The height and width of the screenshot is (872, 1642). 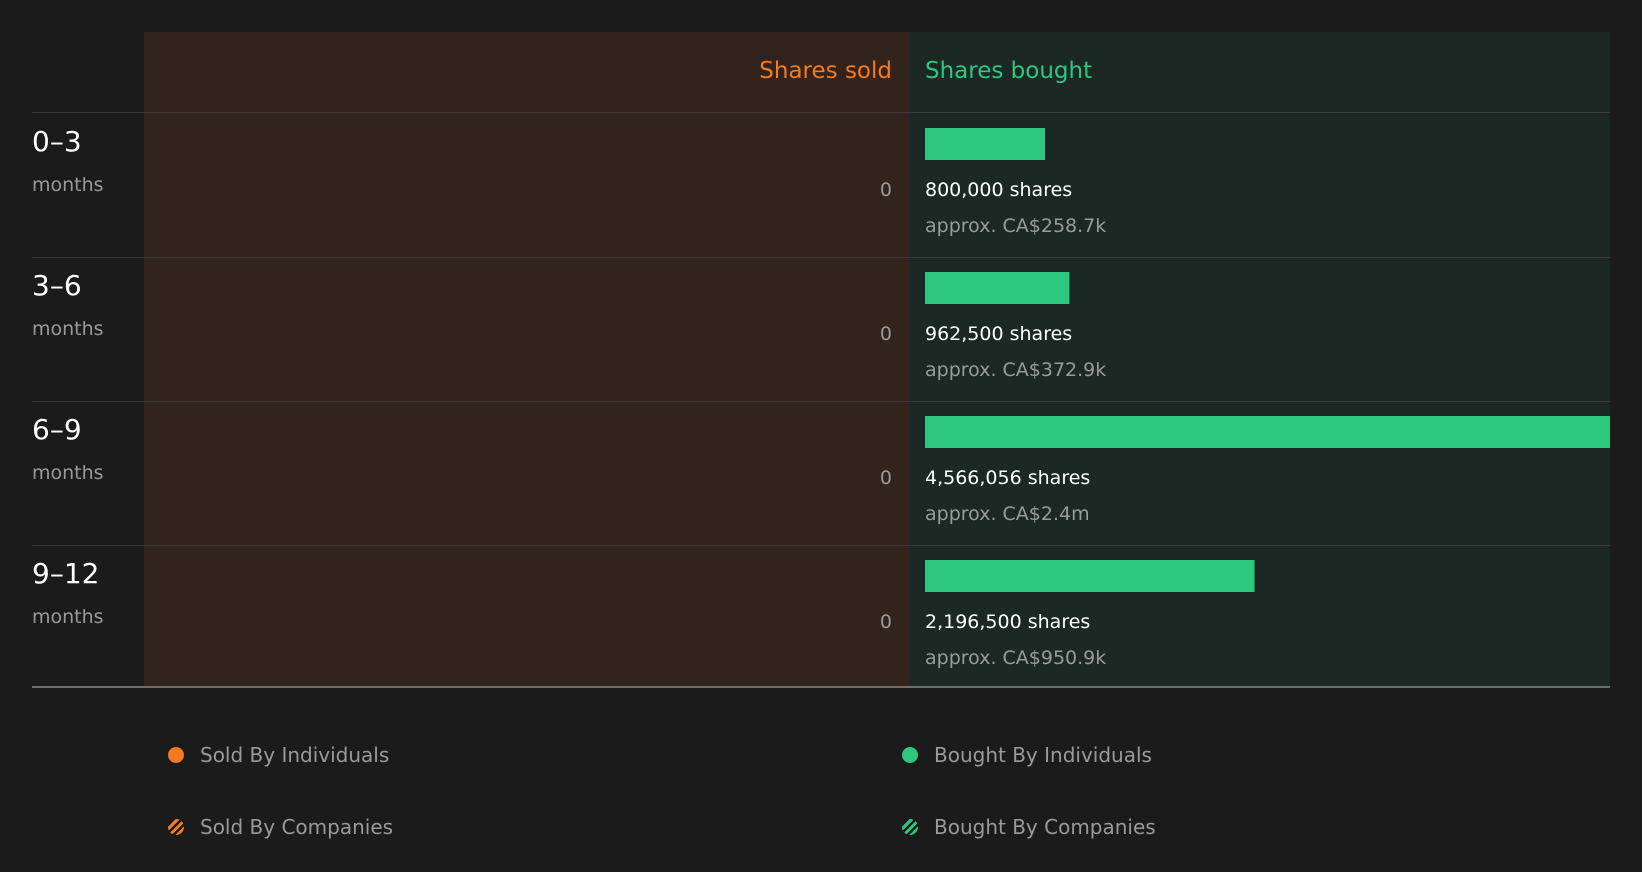 What do you see at coordinates (1015, 370) in the screenshot?
I see `bought-value-label: approx. CA$372.9k` at bounding box center [1015, 370].